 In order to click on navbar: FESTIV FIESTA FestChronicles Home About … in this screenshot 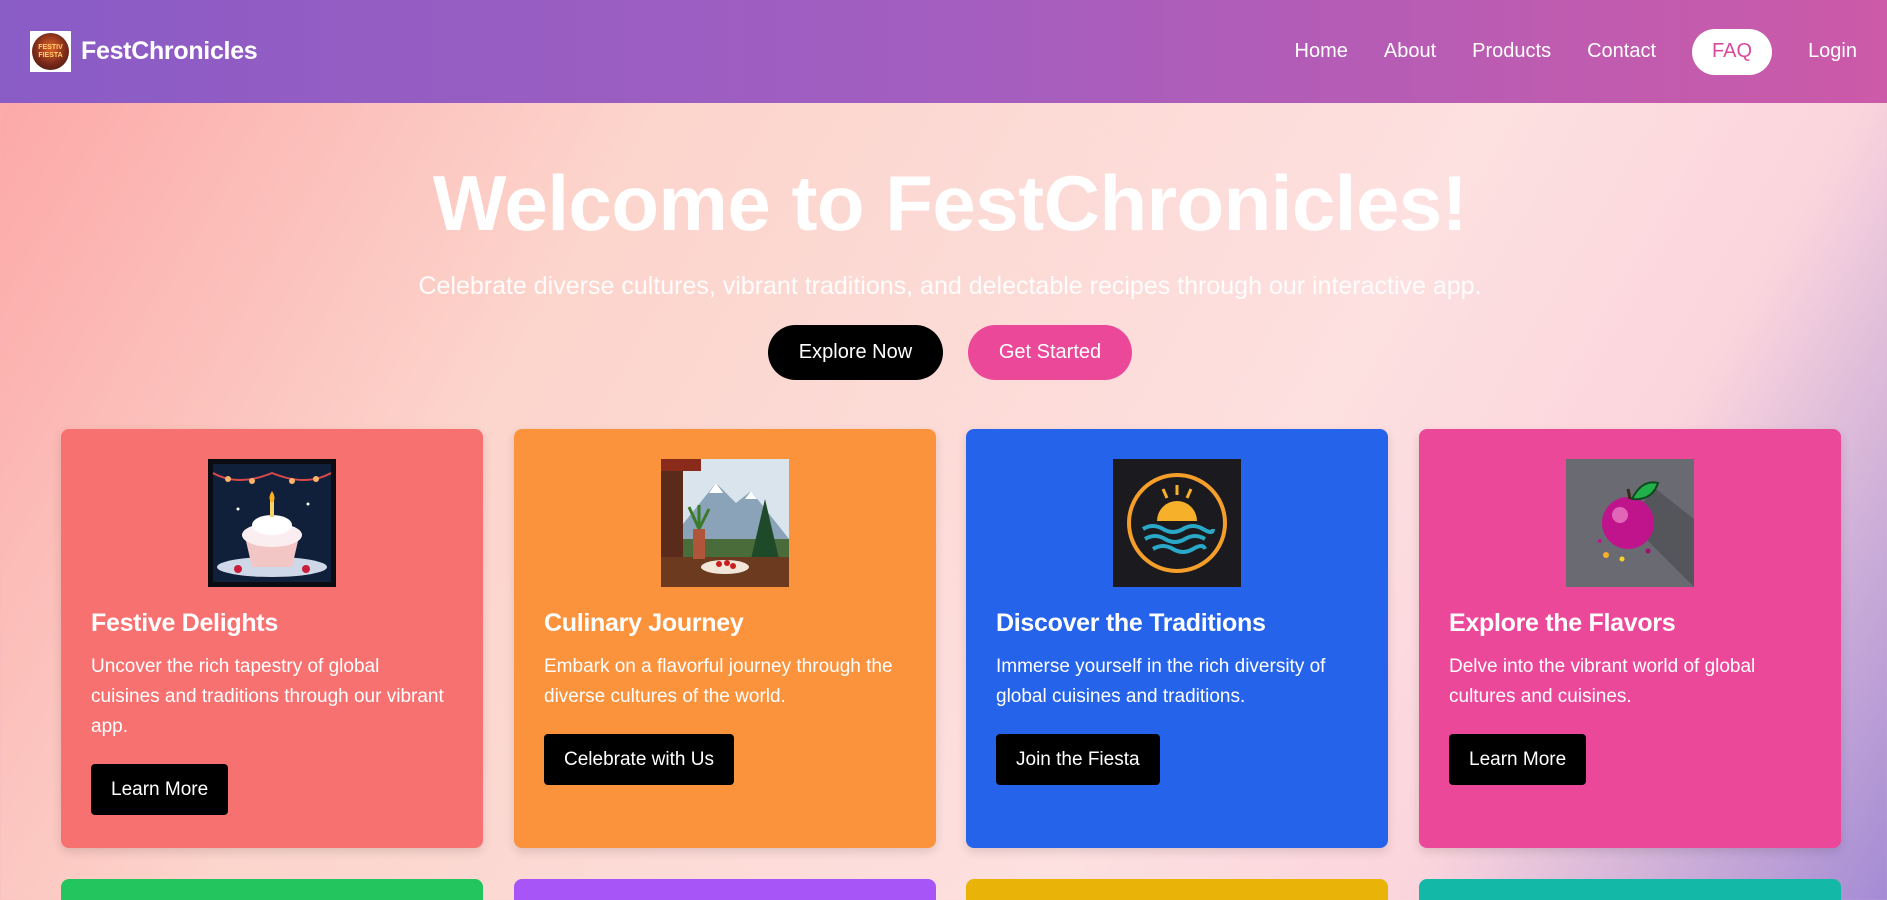, I will do `click(943, 51)`.